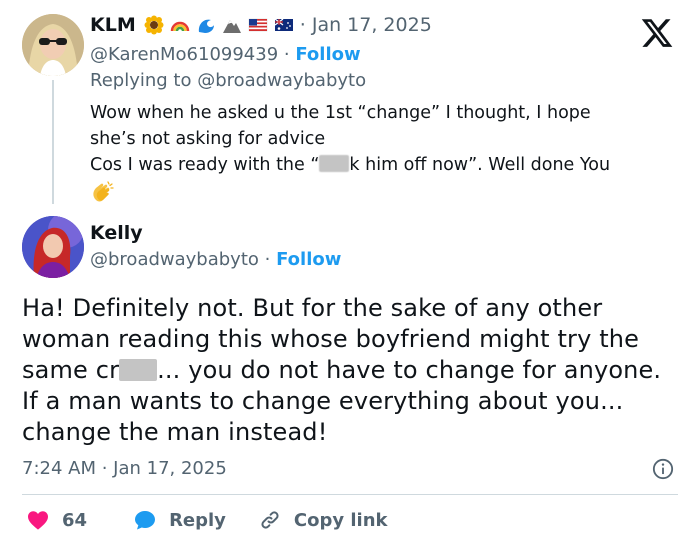 Image resolution: width=700 pixels, height=549 pixels. Describe the element at coordinates (75, 520) in the screenshot. I see `like-count: 64` at that location.